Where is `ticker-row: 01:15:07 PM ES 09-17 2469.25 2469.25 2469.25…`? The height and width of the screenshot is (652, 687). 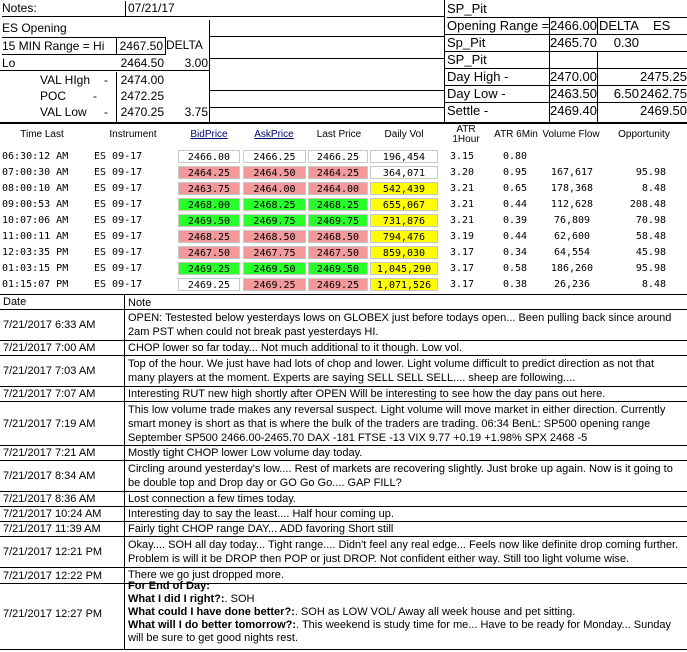 ticker-row: 01:15:07 PM ES 09-17 2469.25 2469.25 2469.25… is located at coordinates (343, 284).